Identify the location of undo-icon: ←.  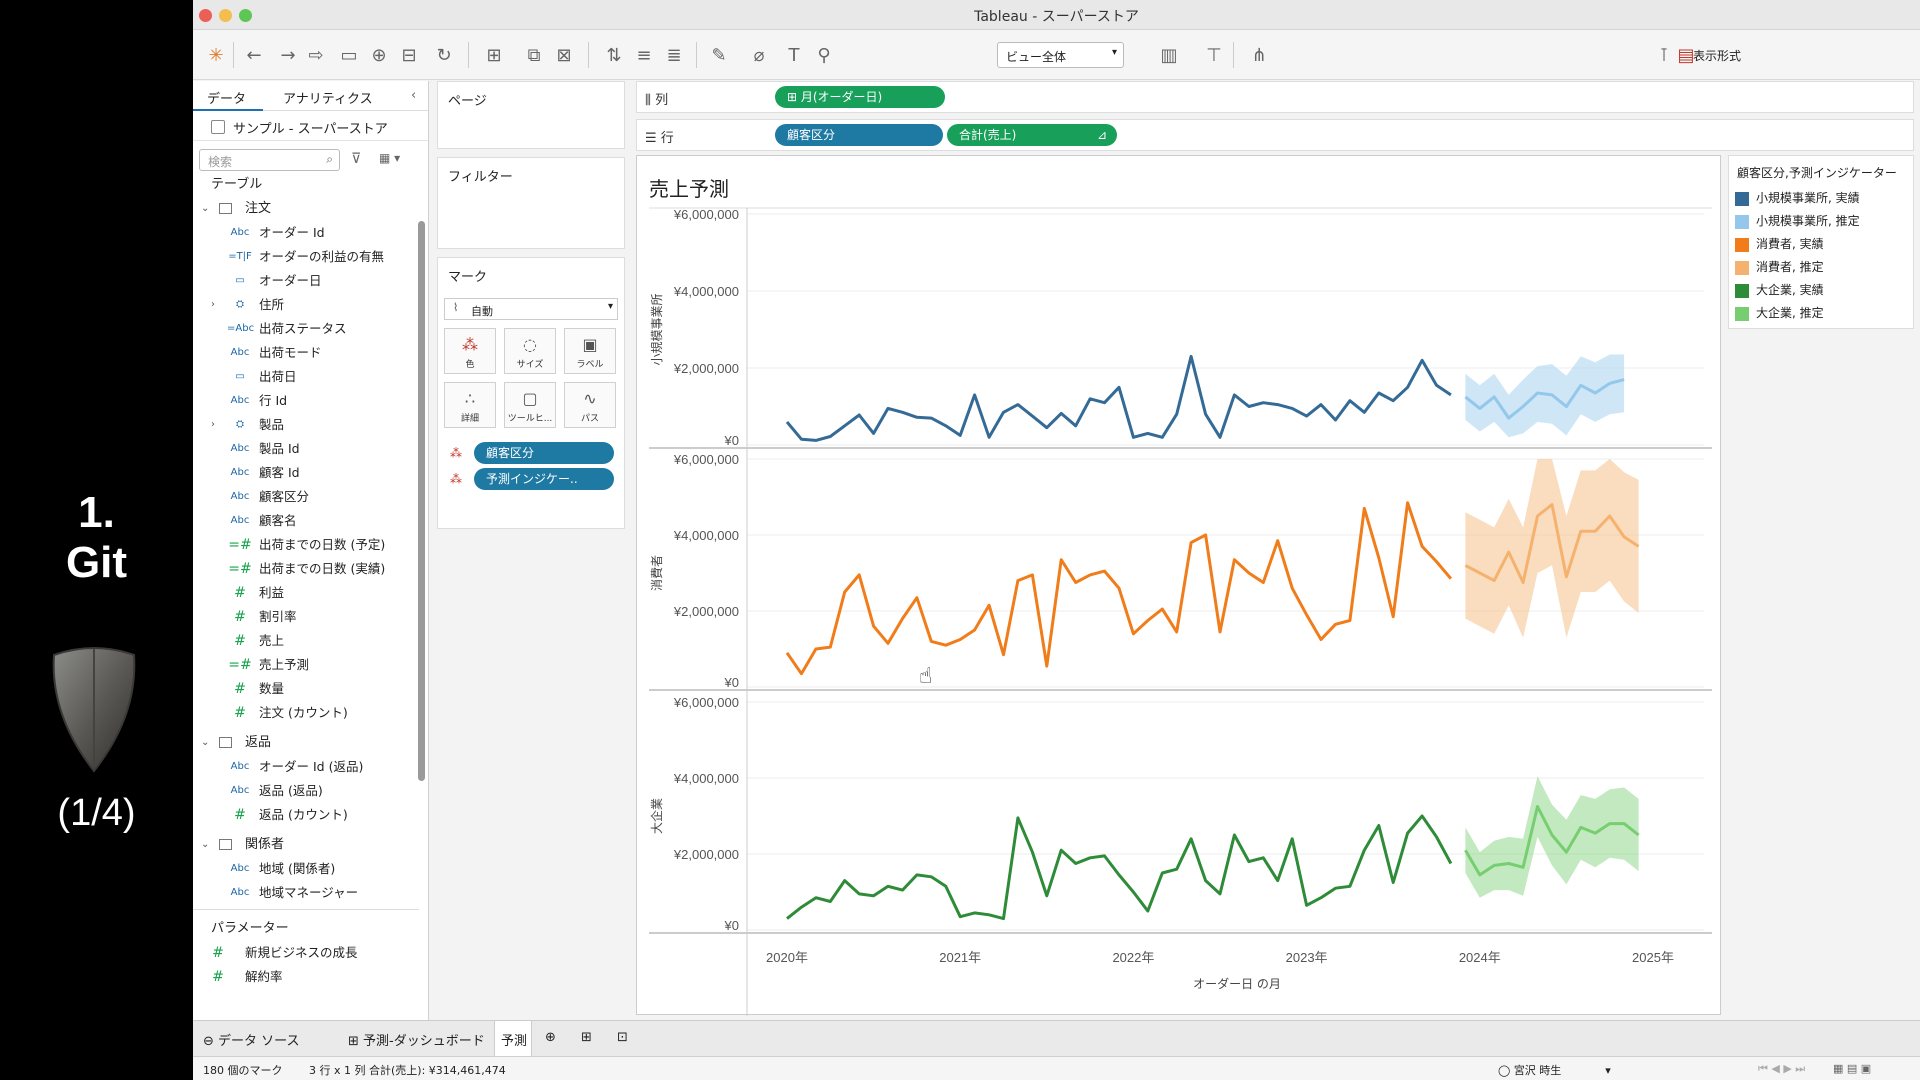
(254, 55).